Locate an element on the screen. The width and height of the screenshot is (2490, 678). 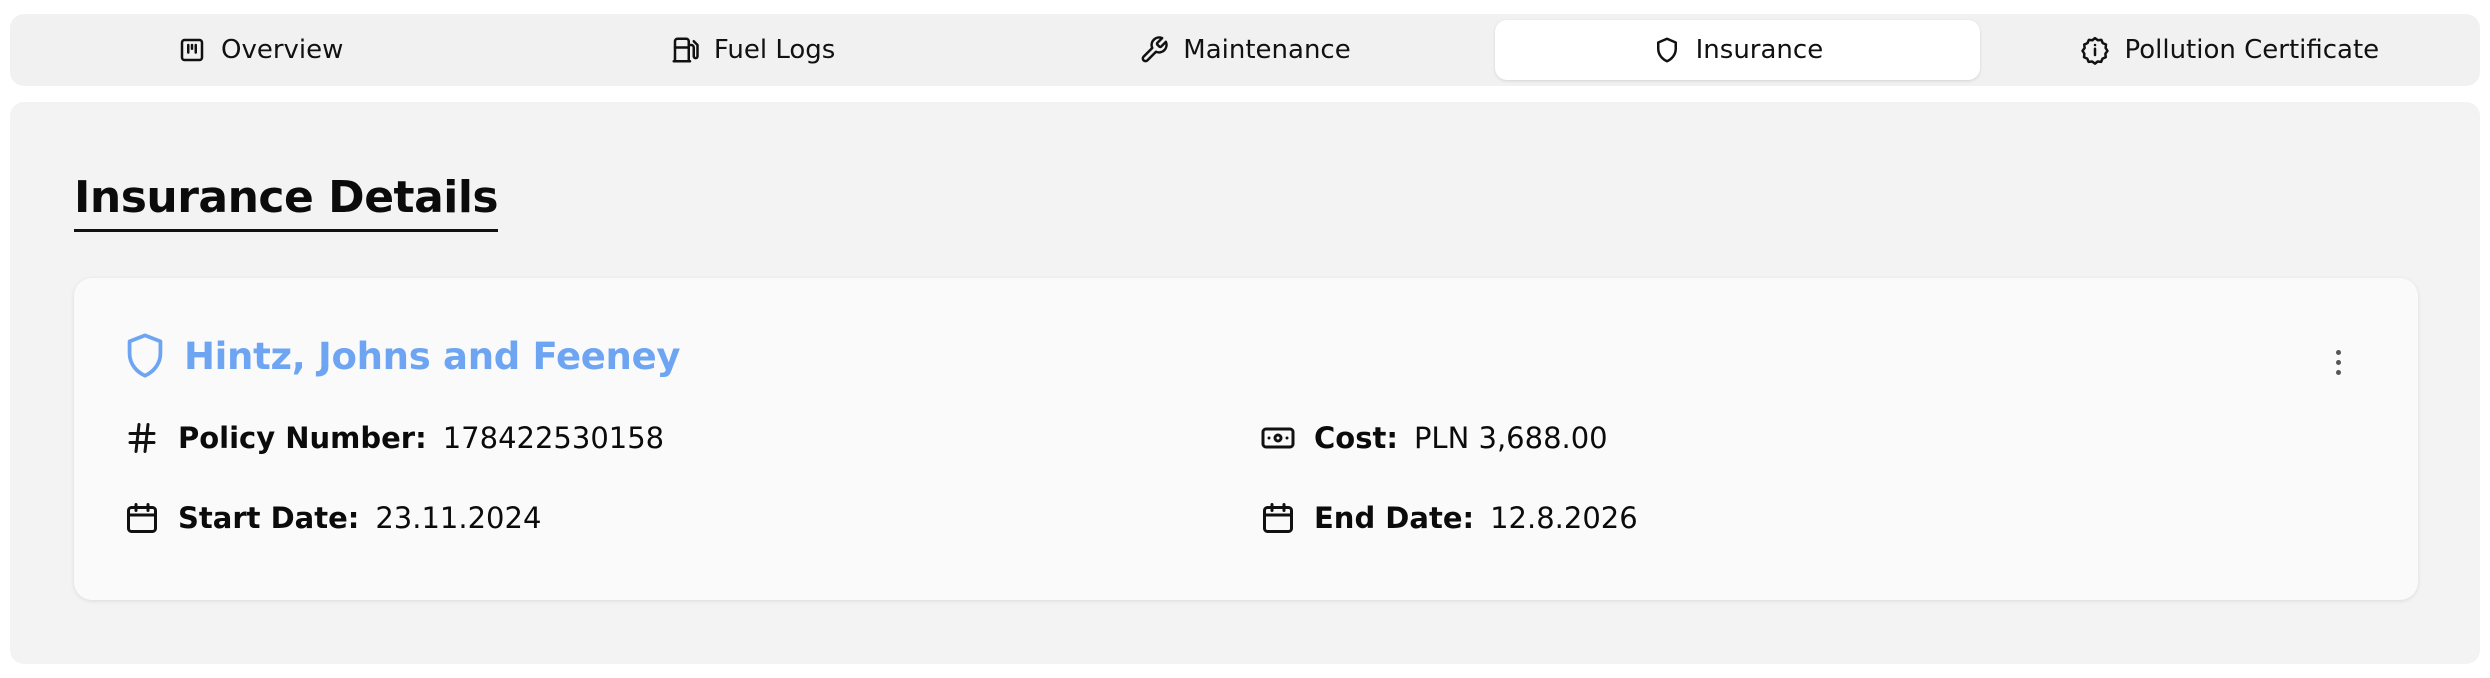
overview-icon is located at coordinates (192, 50).